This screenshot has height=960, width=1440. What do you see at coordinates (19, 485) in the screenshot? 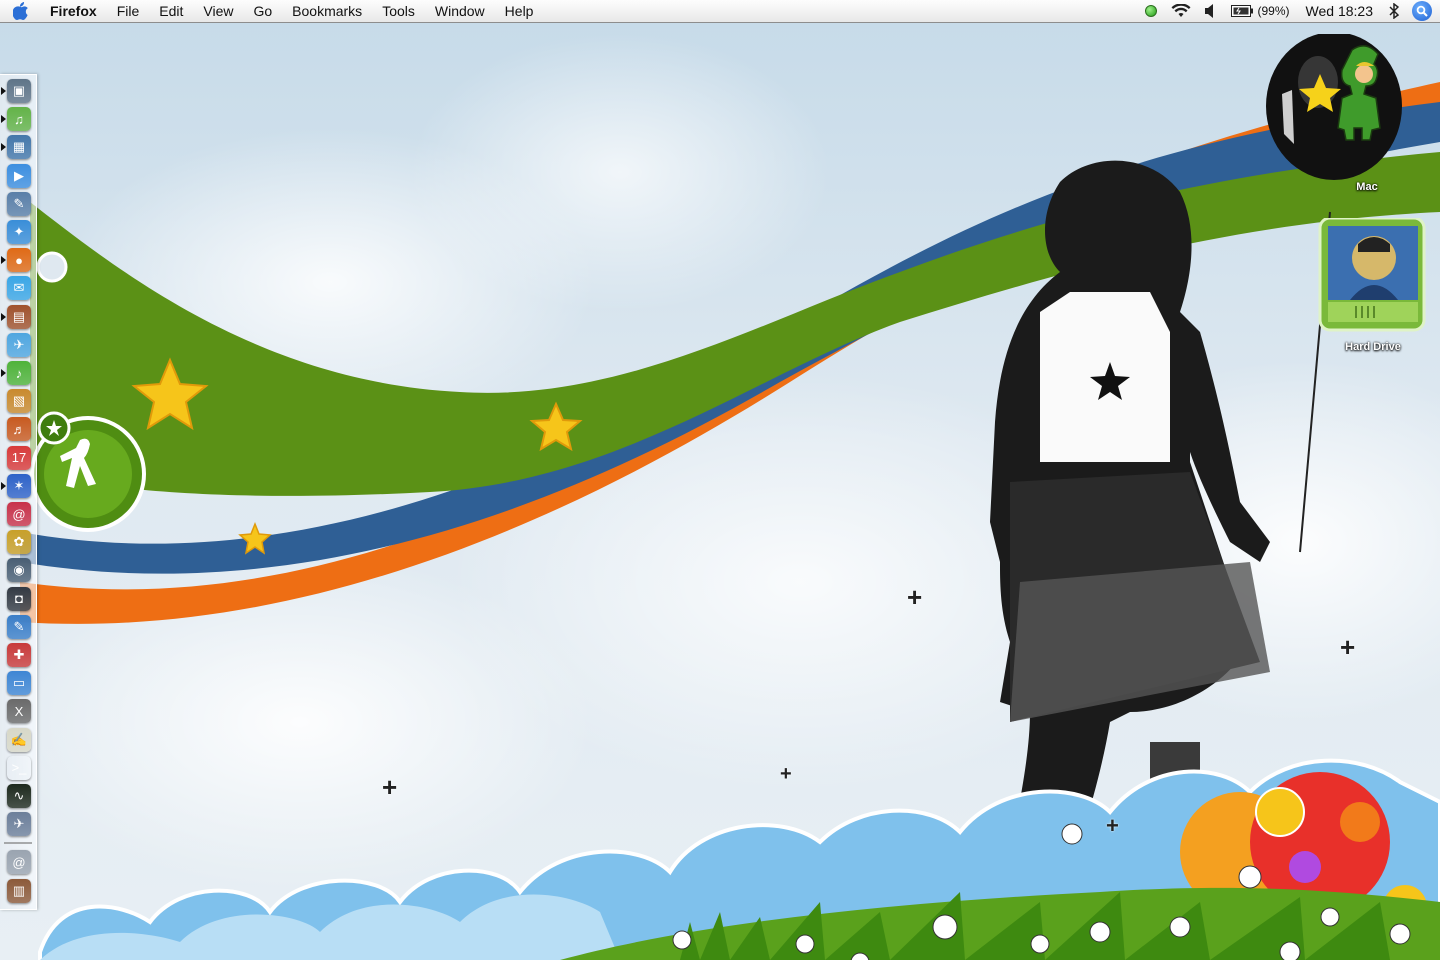
I see `bluetooth-app-icon: ✶` at bounding box center [19, 485].